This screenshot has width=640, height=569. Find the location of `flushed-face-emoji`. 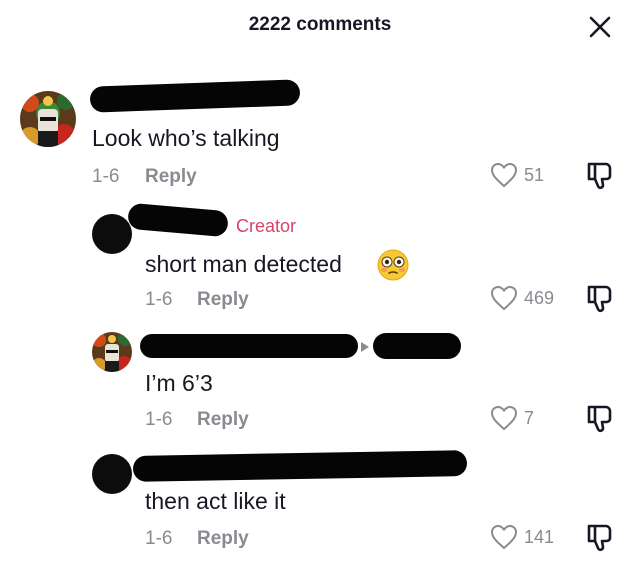

flushed-face-emoji is located at coordinates (393, 265).